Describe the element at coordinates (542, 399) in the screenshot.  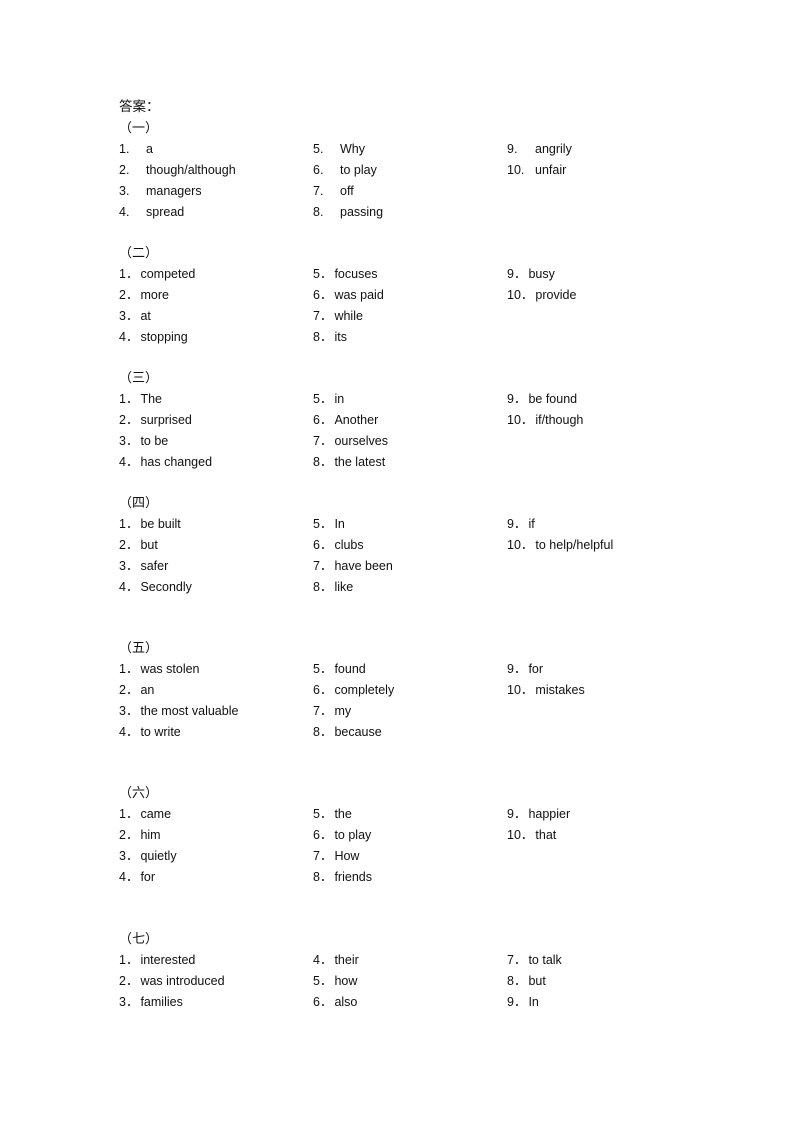
I see `answer-item: 9． be found` at that location.